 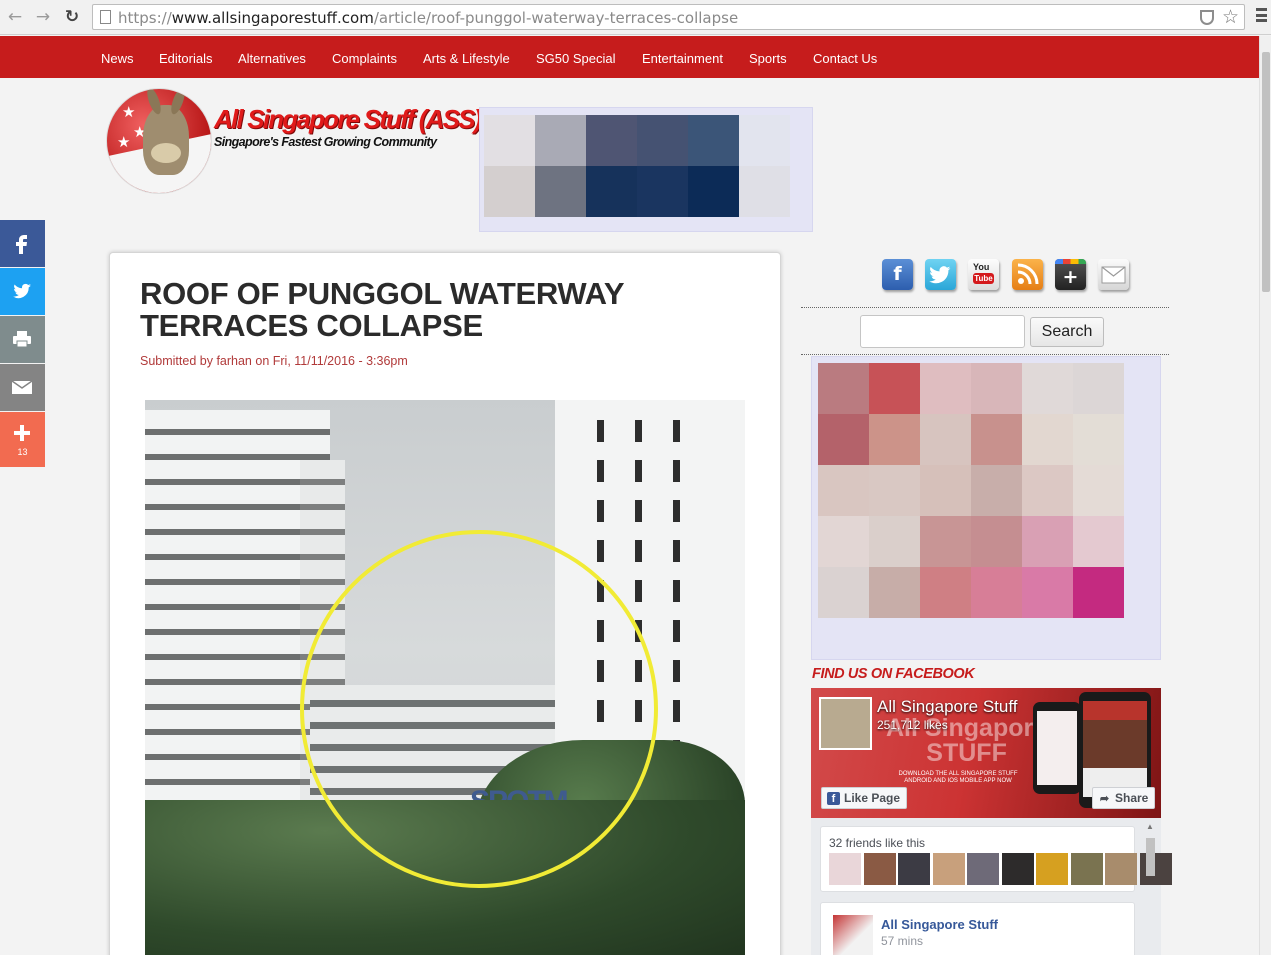 What do you see at coordinates (682, 58) in the screenshot?
I see `nav-item-entertainment: Entertainment` at bounding box center [682, 58].